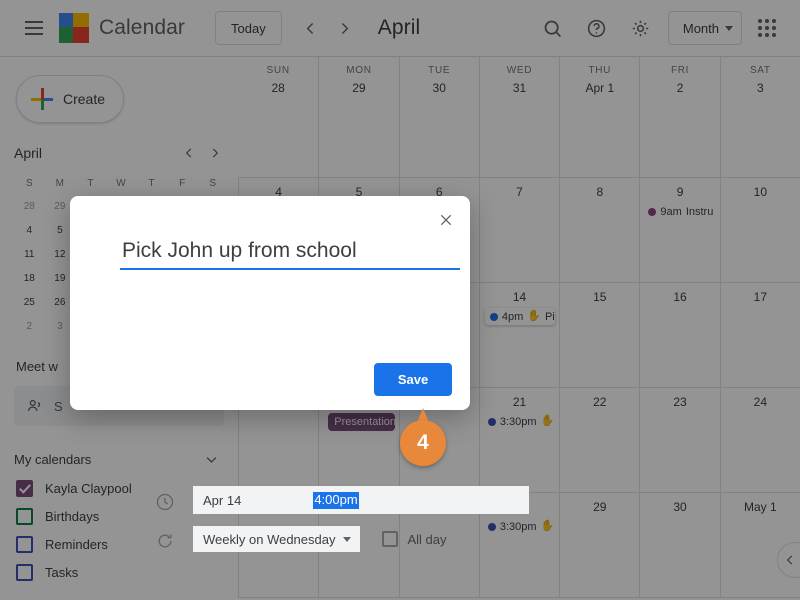  What do you see at coordinates (679, 440) in the screenshot?
I see `calendar-day-cell: 23` at bounding box center [679, 440].